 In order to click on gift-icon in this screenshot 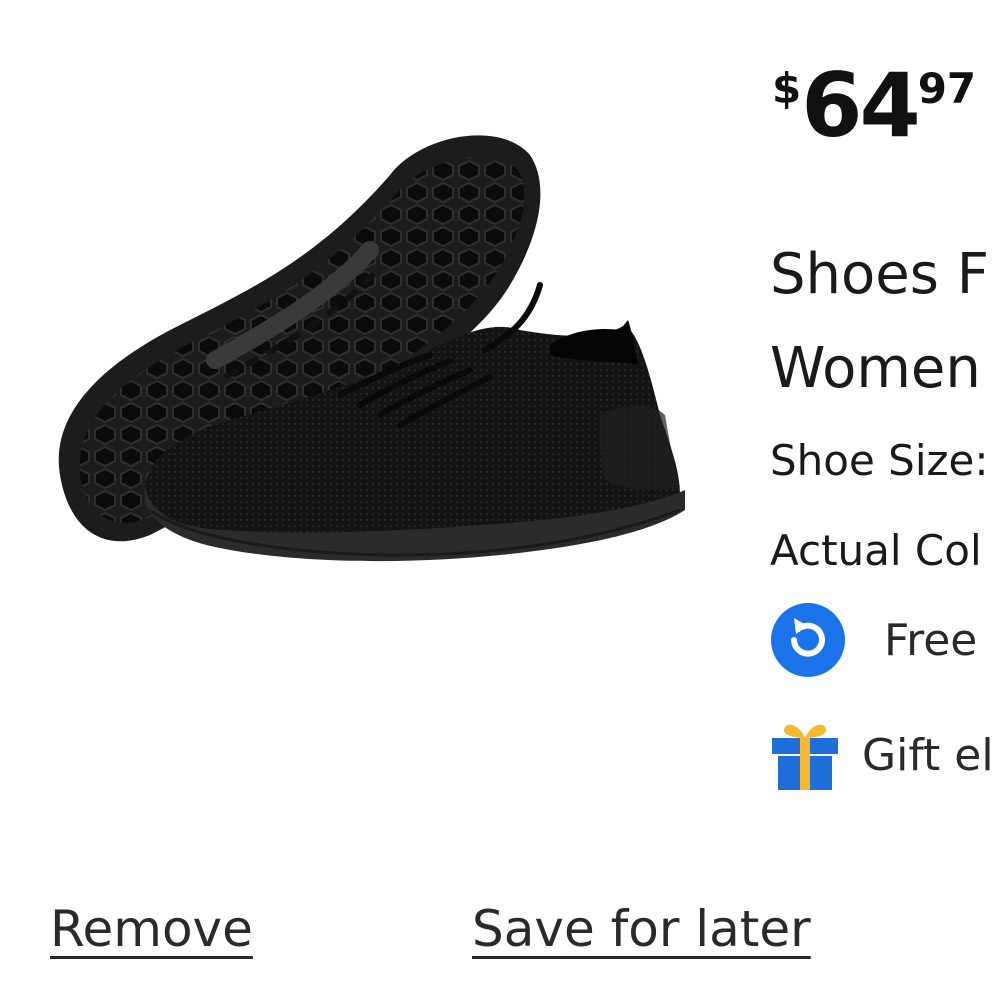, I will do `click(805, 755)`.